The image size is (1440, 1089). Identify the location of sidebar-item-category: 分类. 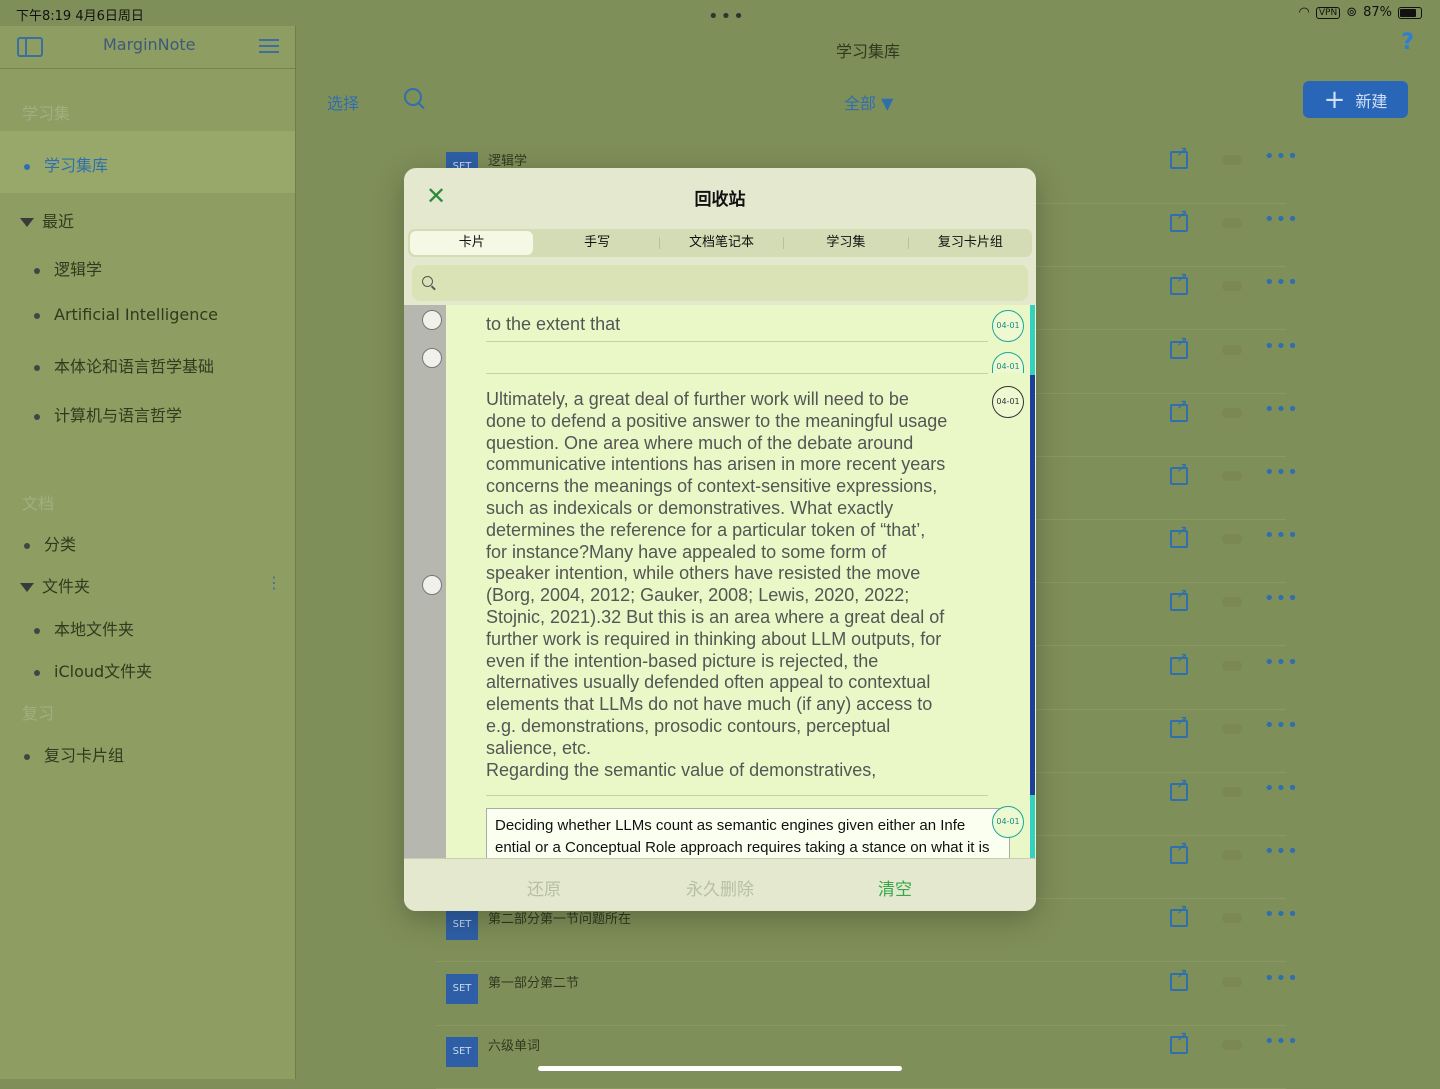
(50, 543).